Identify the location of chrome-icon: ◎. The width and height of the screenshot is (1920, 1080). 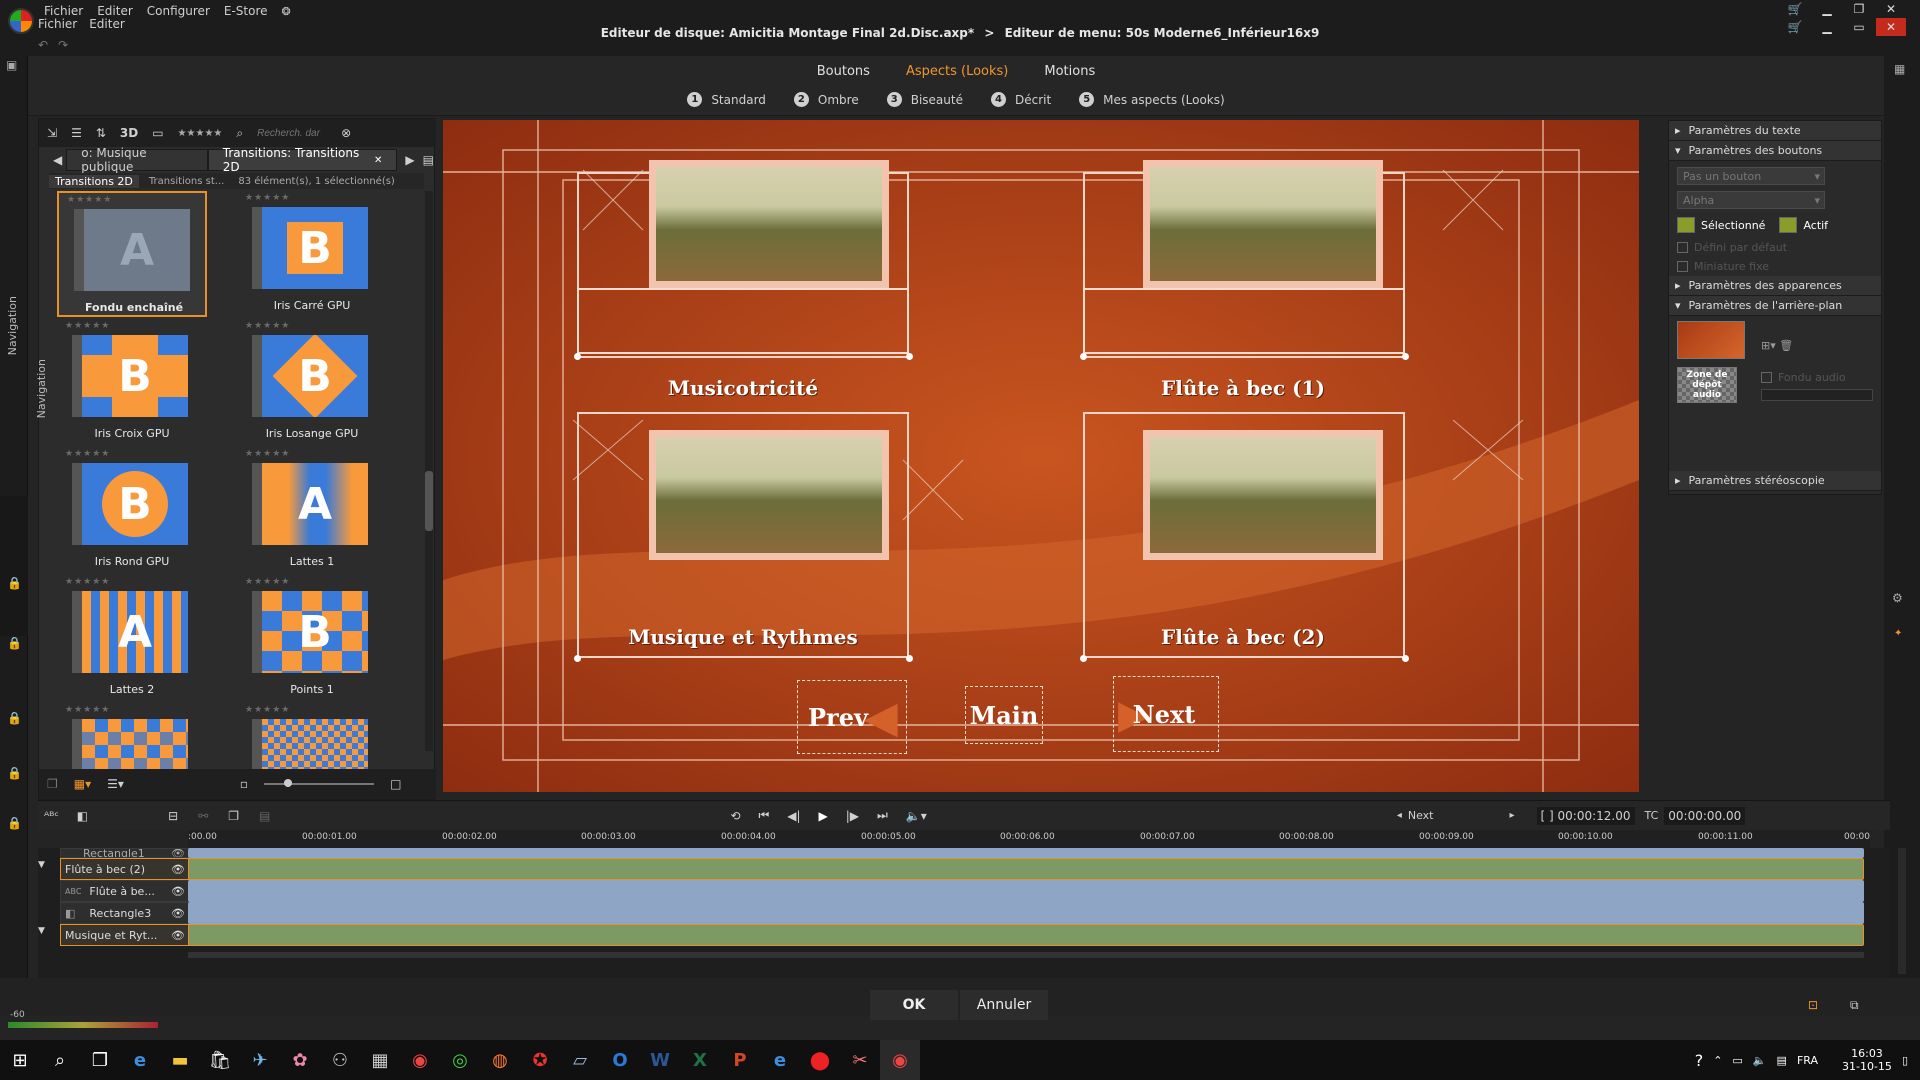
(460, 1060).